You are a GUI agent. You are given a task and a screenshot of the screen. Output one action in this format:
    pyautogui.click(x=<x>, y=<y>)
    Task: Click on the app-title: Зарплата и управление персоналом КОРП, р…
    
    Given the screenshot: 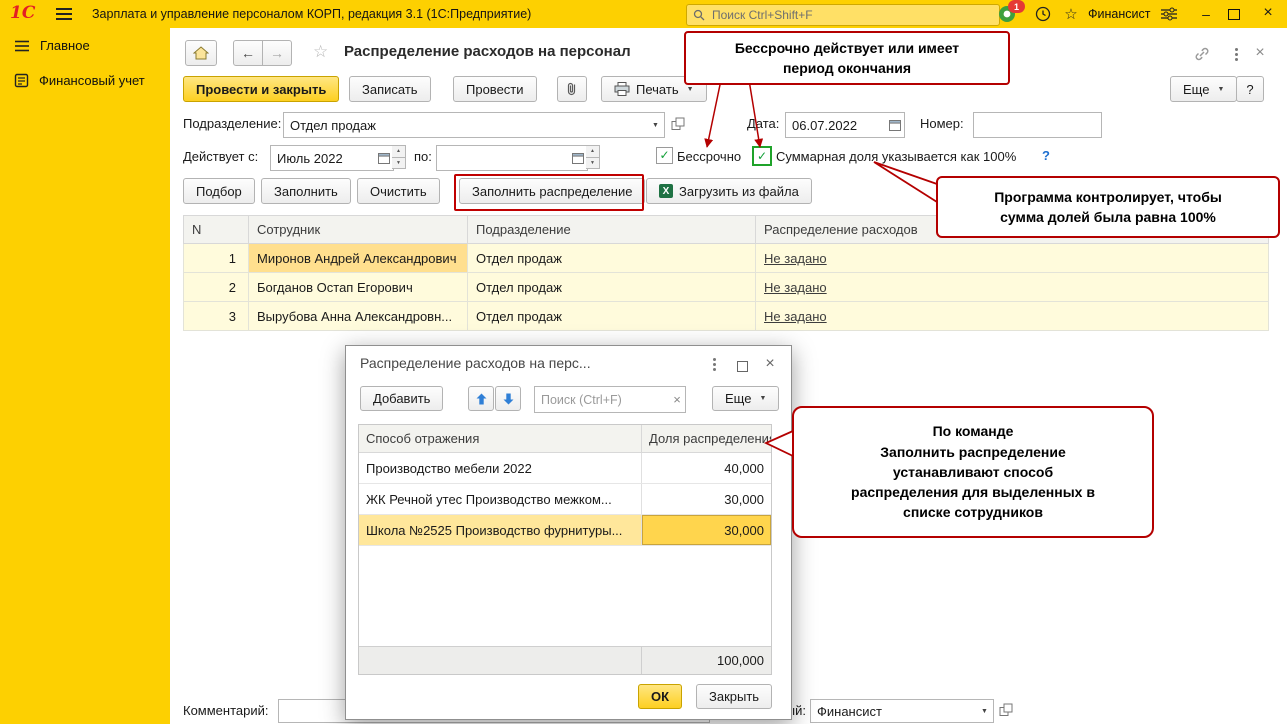 What is the action you would take?
    pyautogui.click(x=312, y=14)
    